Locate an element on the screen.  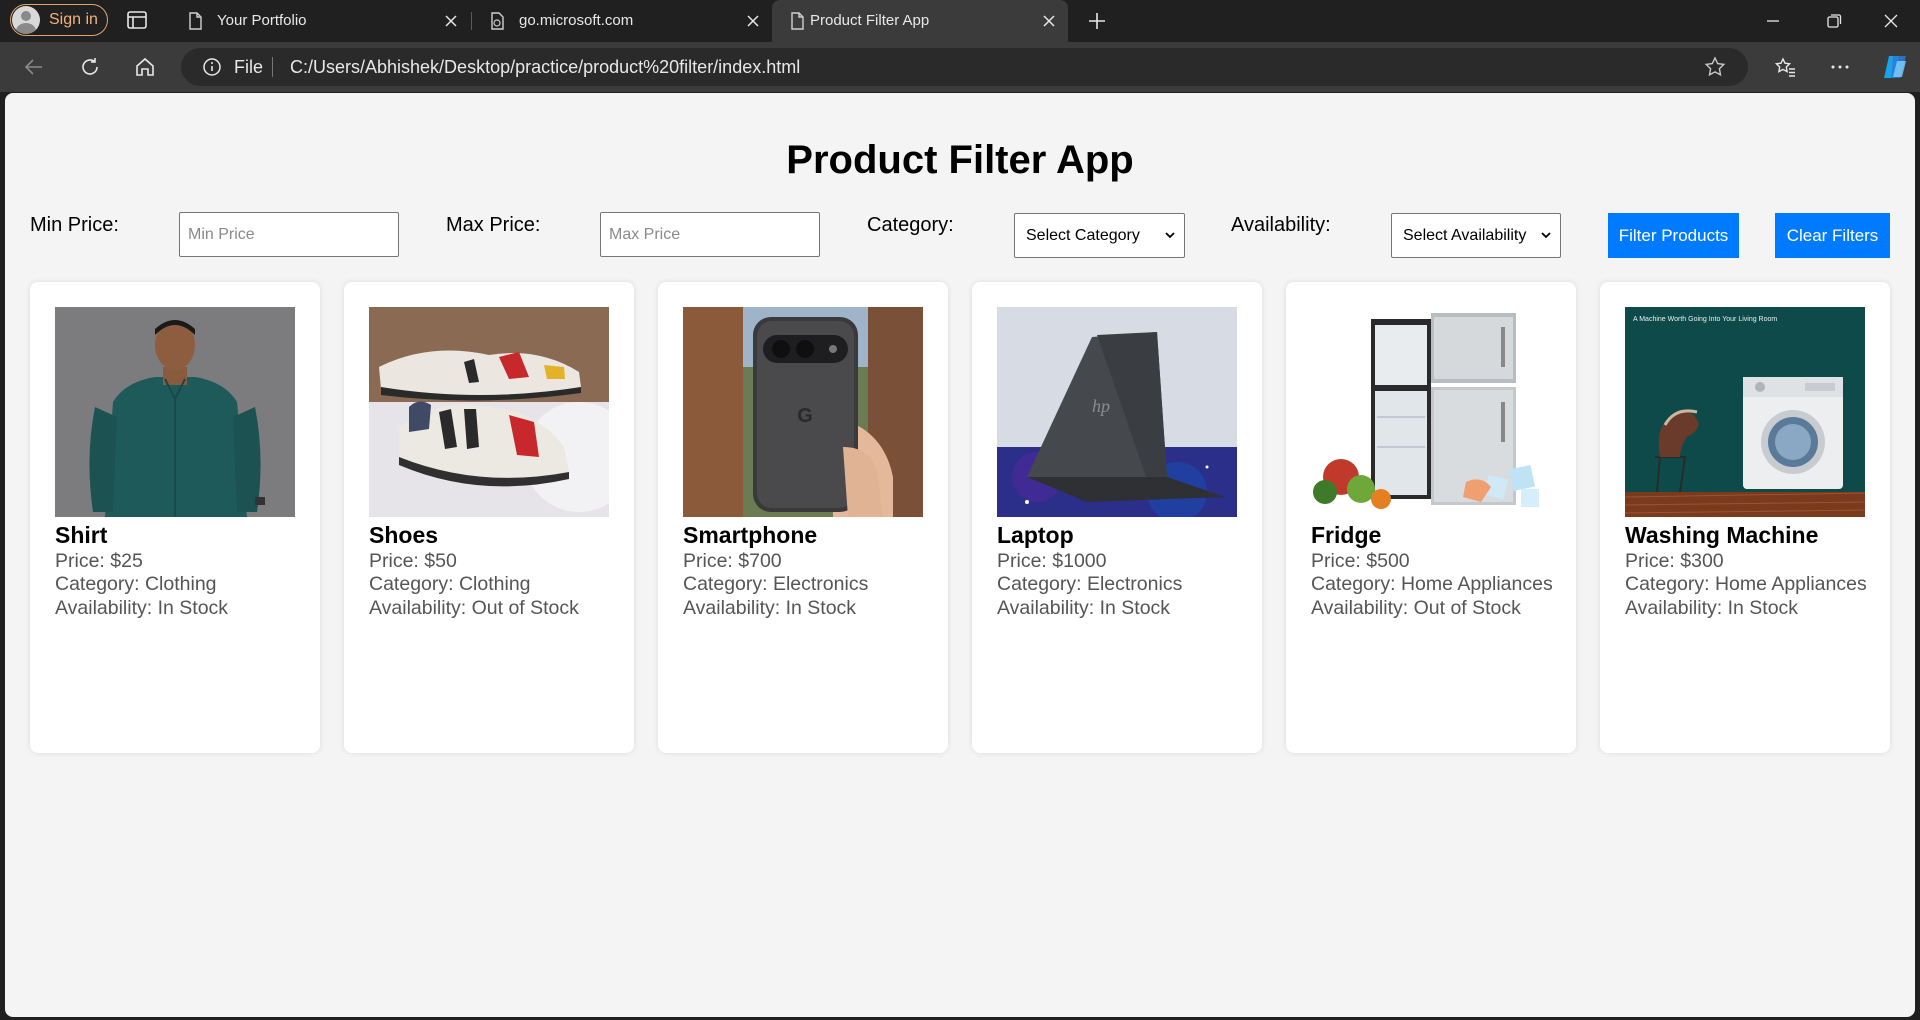
max-price-input is located at coordinates (710, 234).